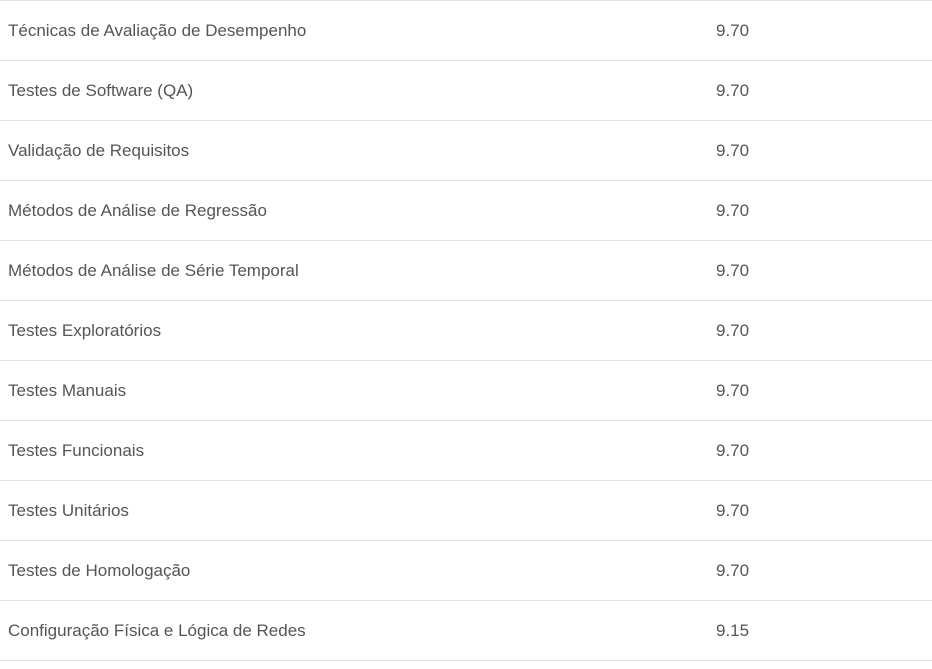  Describe the element at coordinates (85, 330) in the screenshot. I see `skill-name: Testes Exploratórios` at that location.